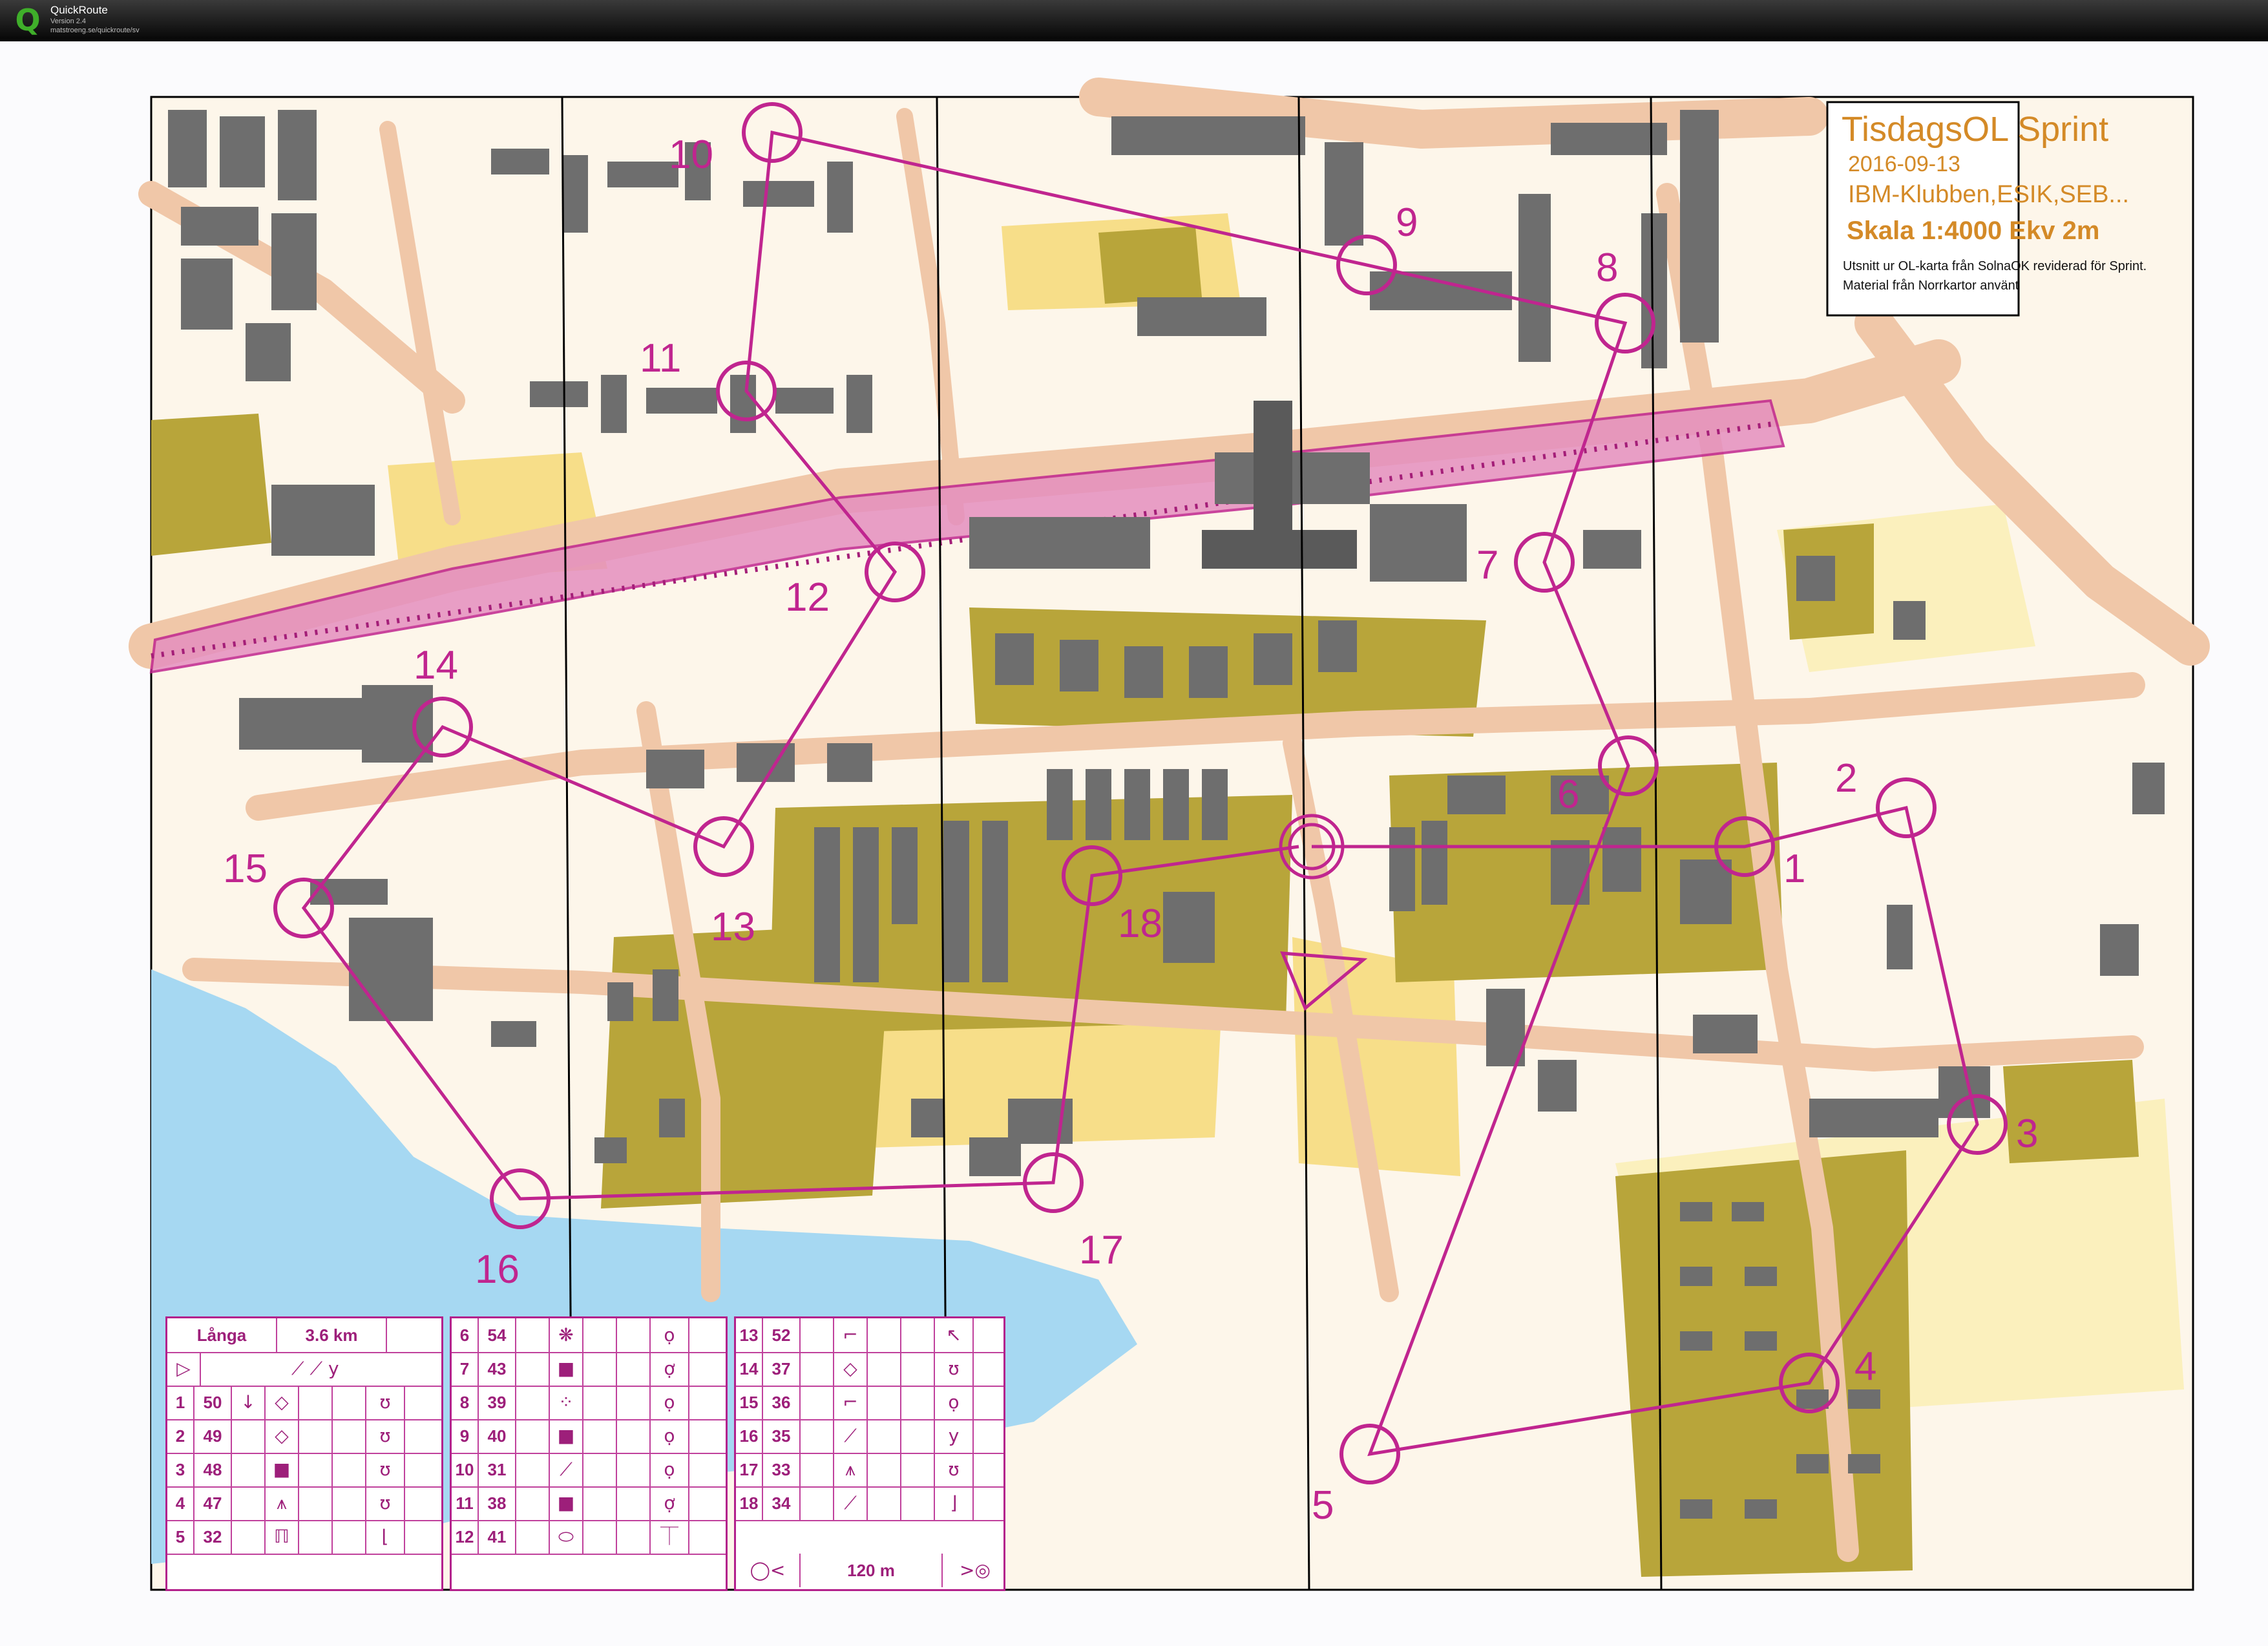  What do you see at coordinates (782, 1470) in the screenshot?
I see `control-code: 33` at bounding box center [782, 1470].